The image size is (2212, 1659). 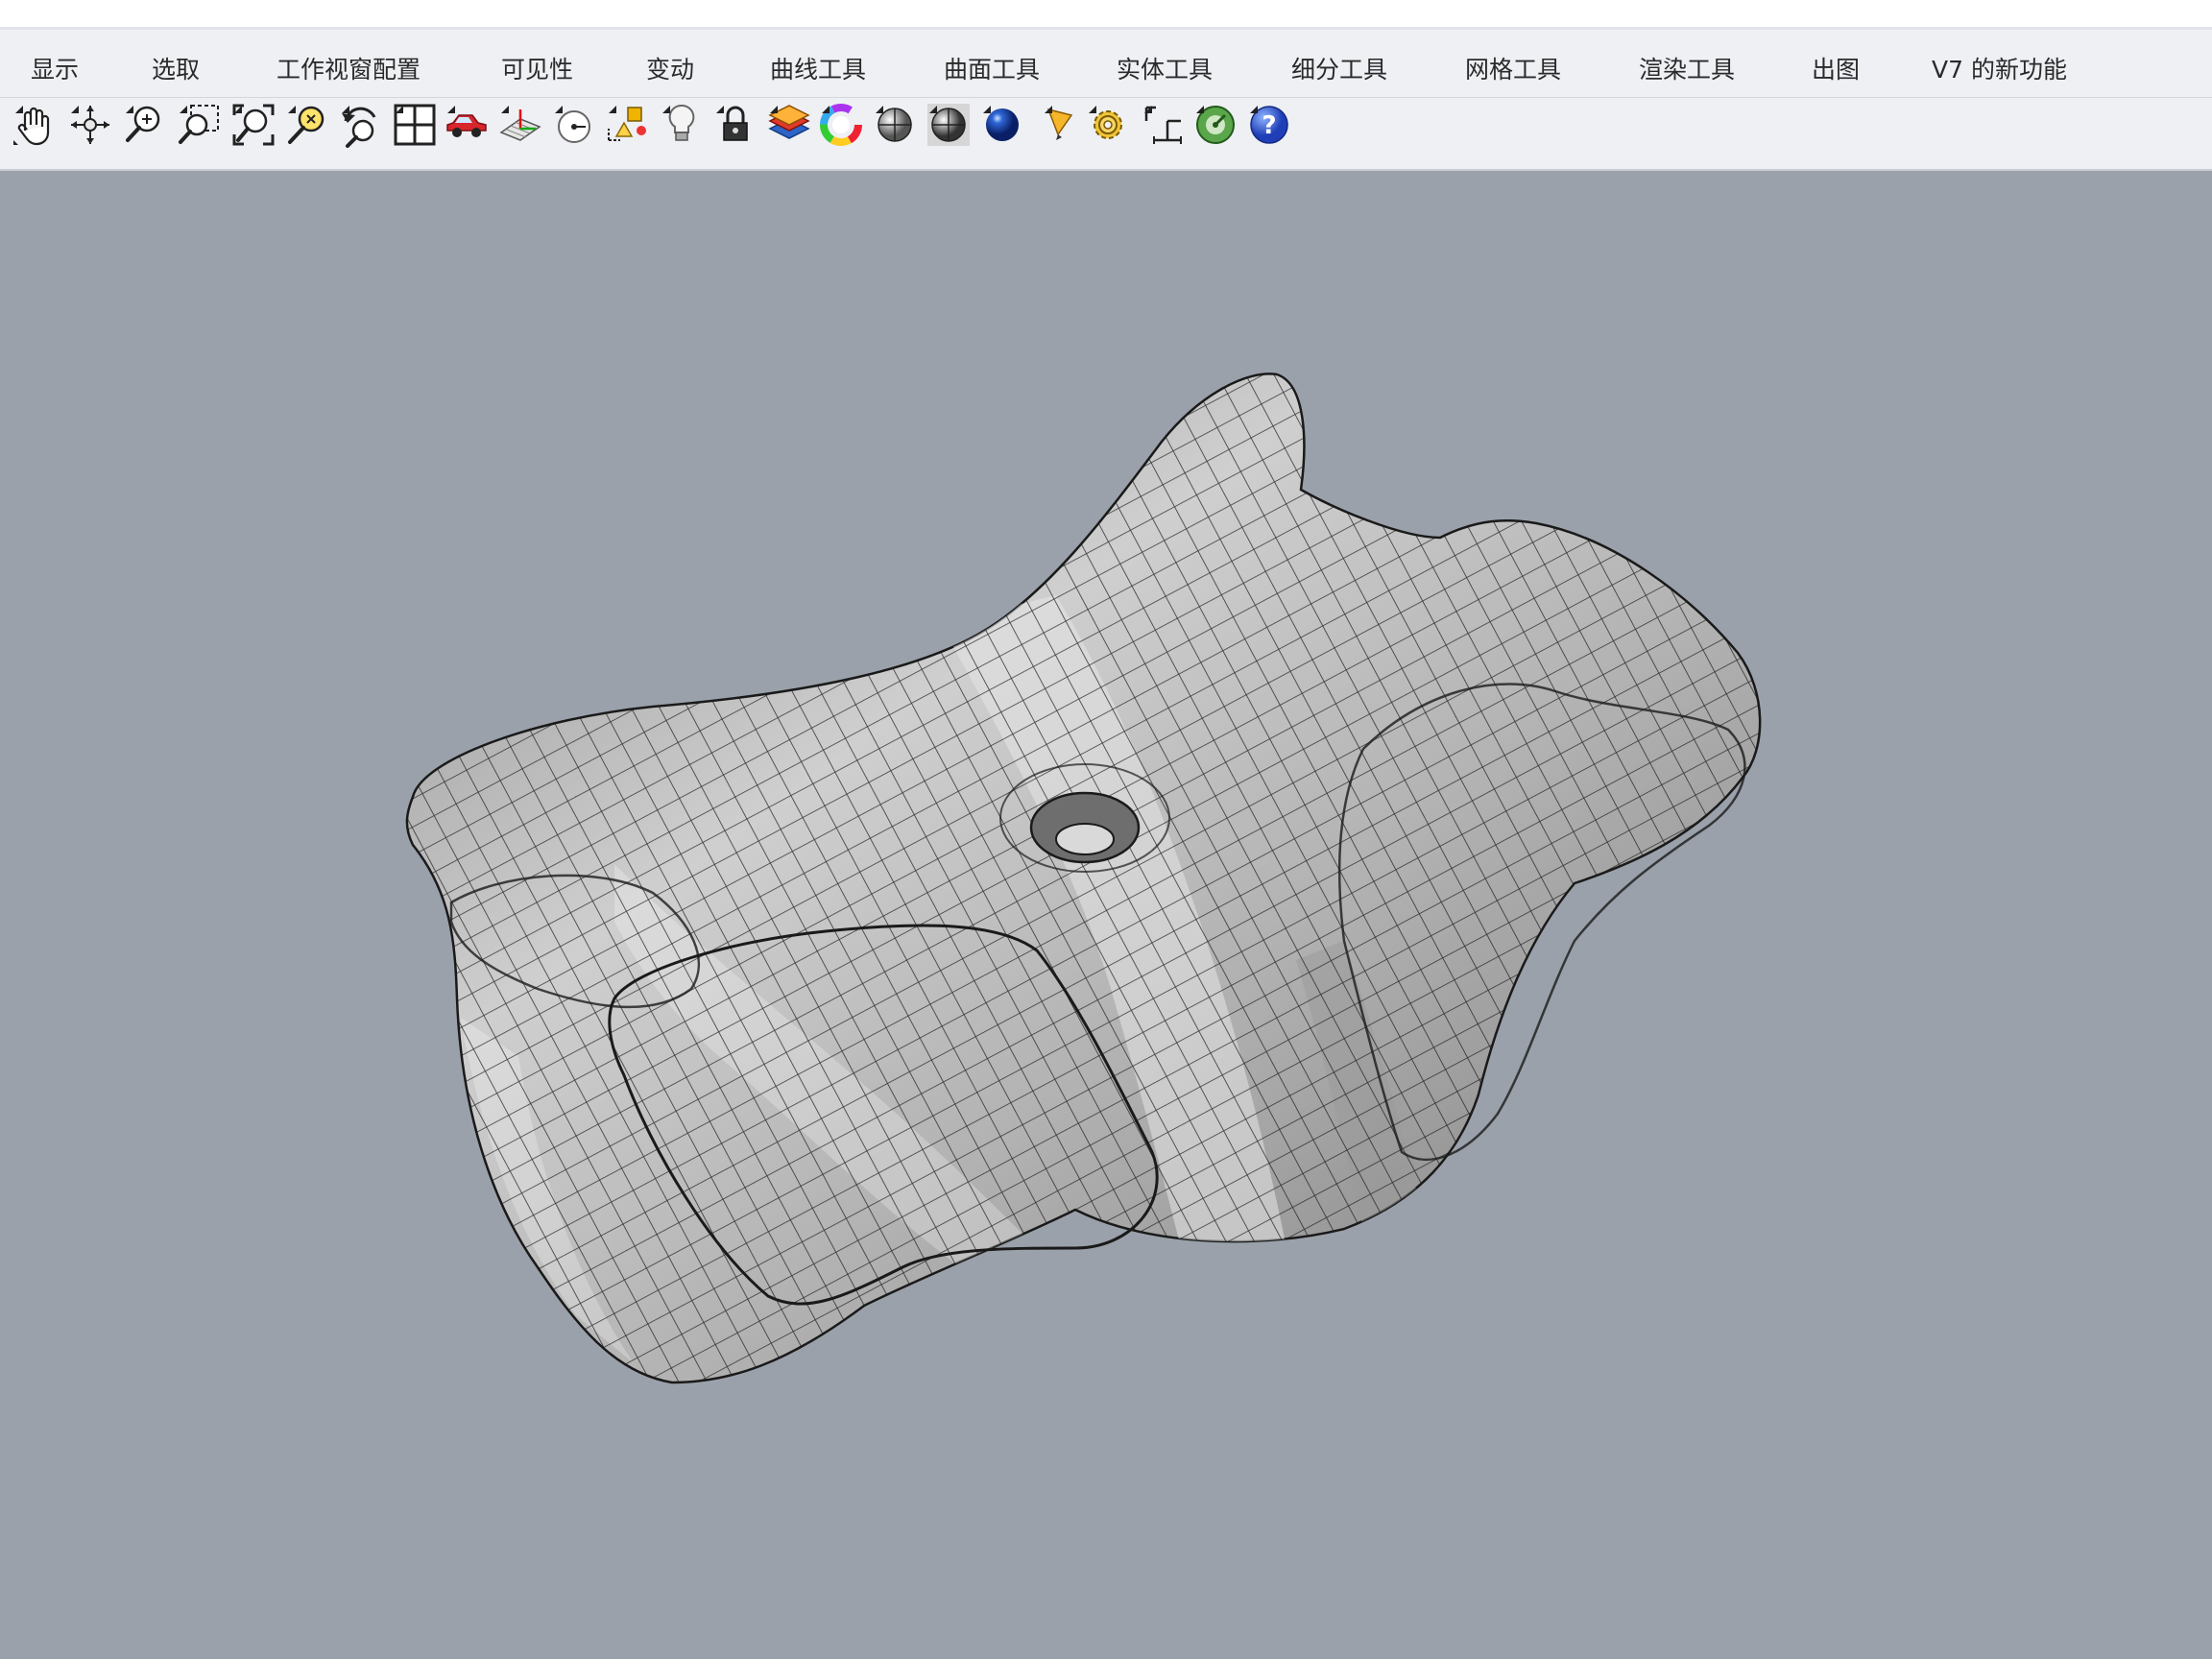 What do you see at coordinates (253, 125) in the screenshot?
I see `zoom-extents-icon` at bounding box center [253, 125].